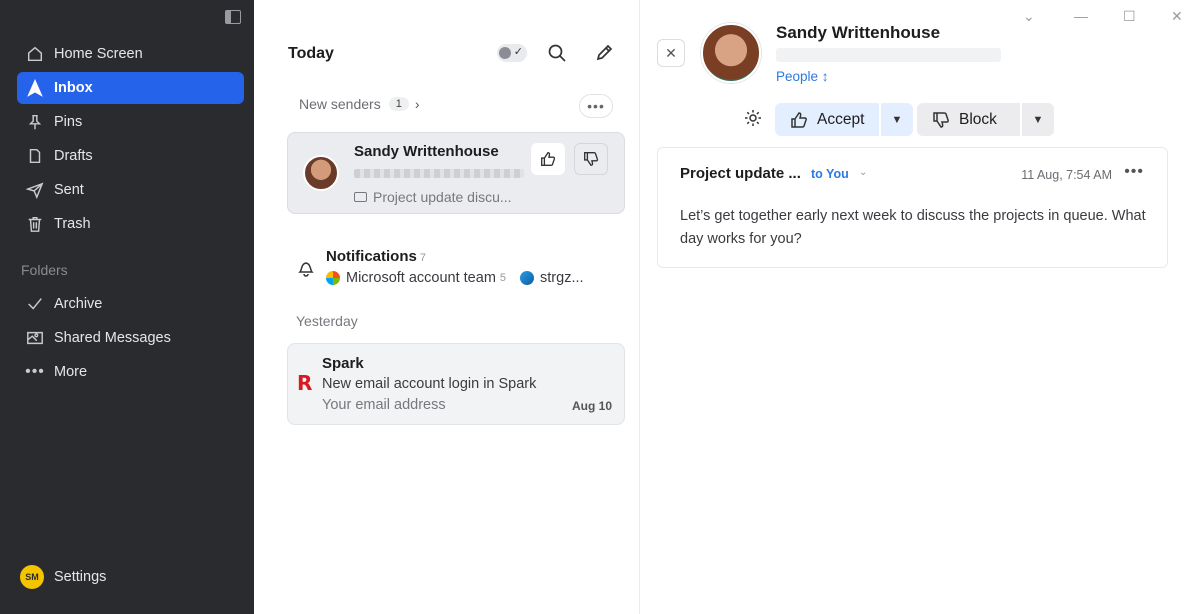 The image size is (1200, 614). I want to click on people-dropdown: People ↕, so click(802, 76).